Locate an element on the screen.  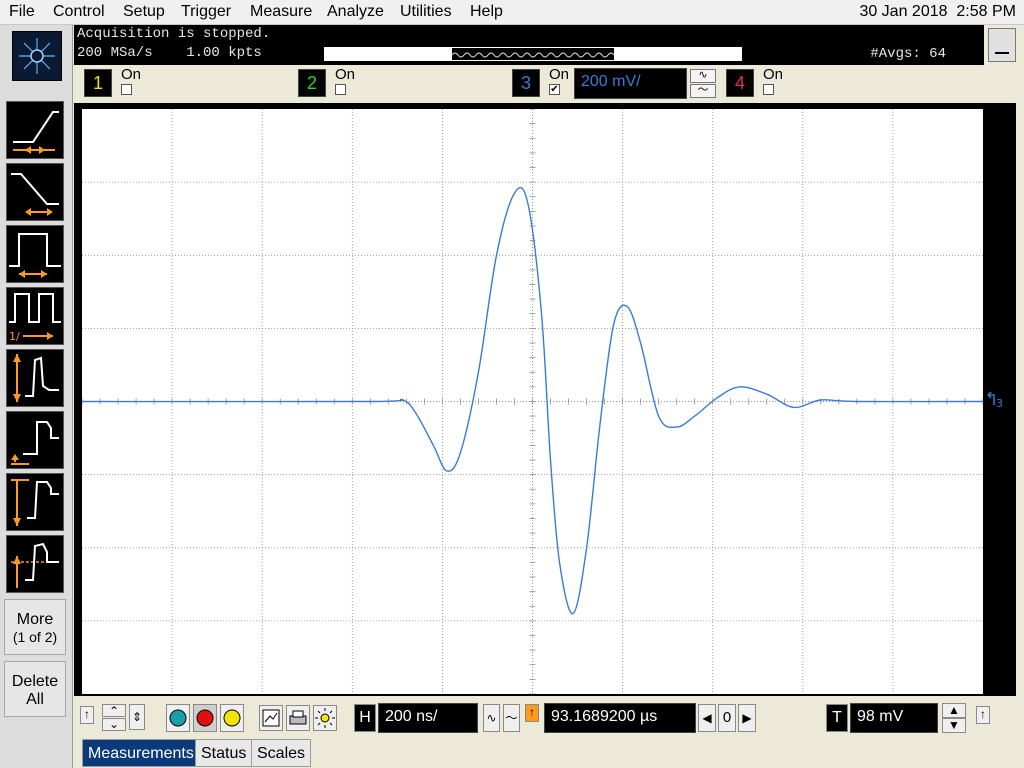
channel-1-checkbox is located at coordinates (126, 89).